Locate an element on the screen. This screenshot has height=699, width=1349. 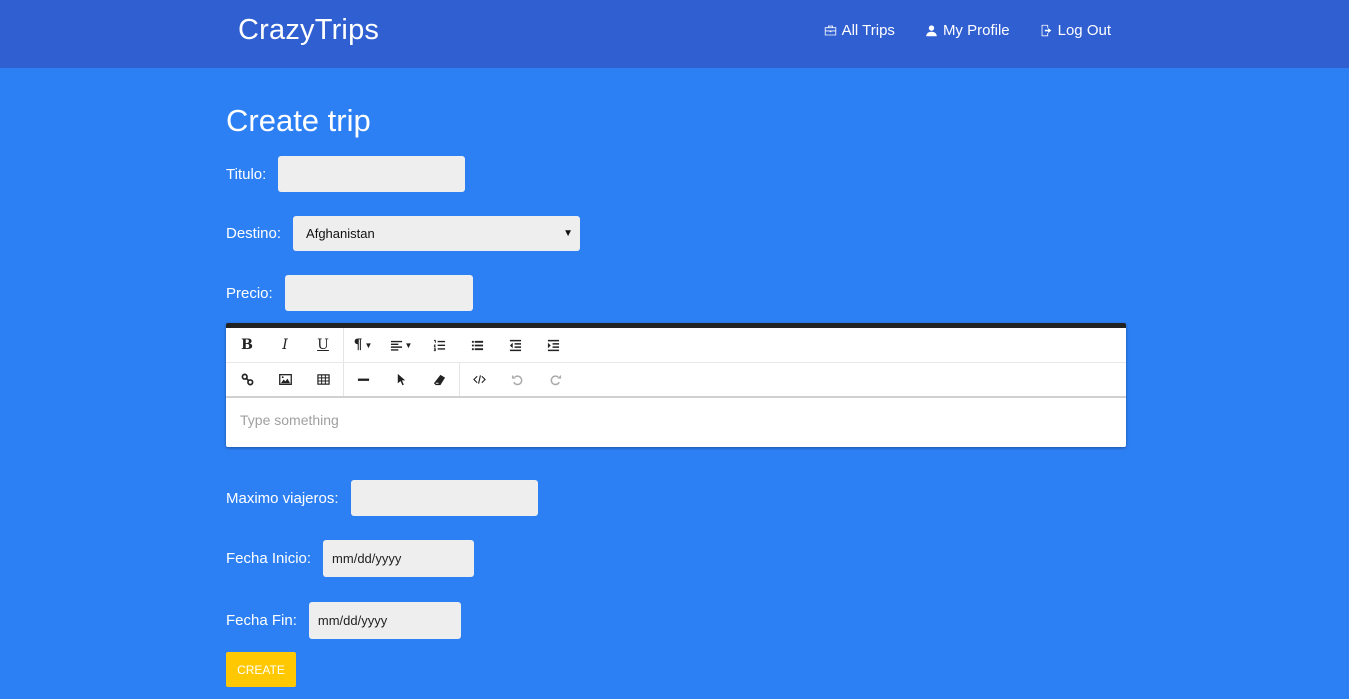
indent-icon is located at coordinates (553, 345).